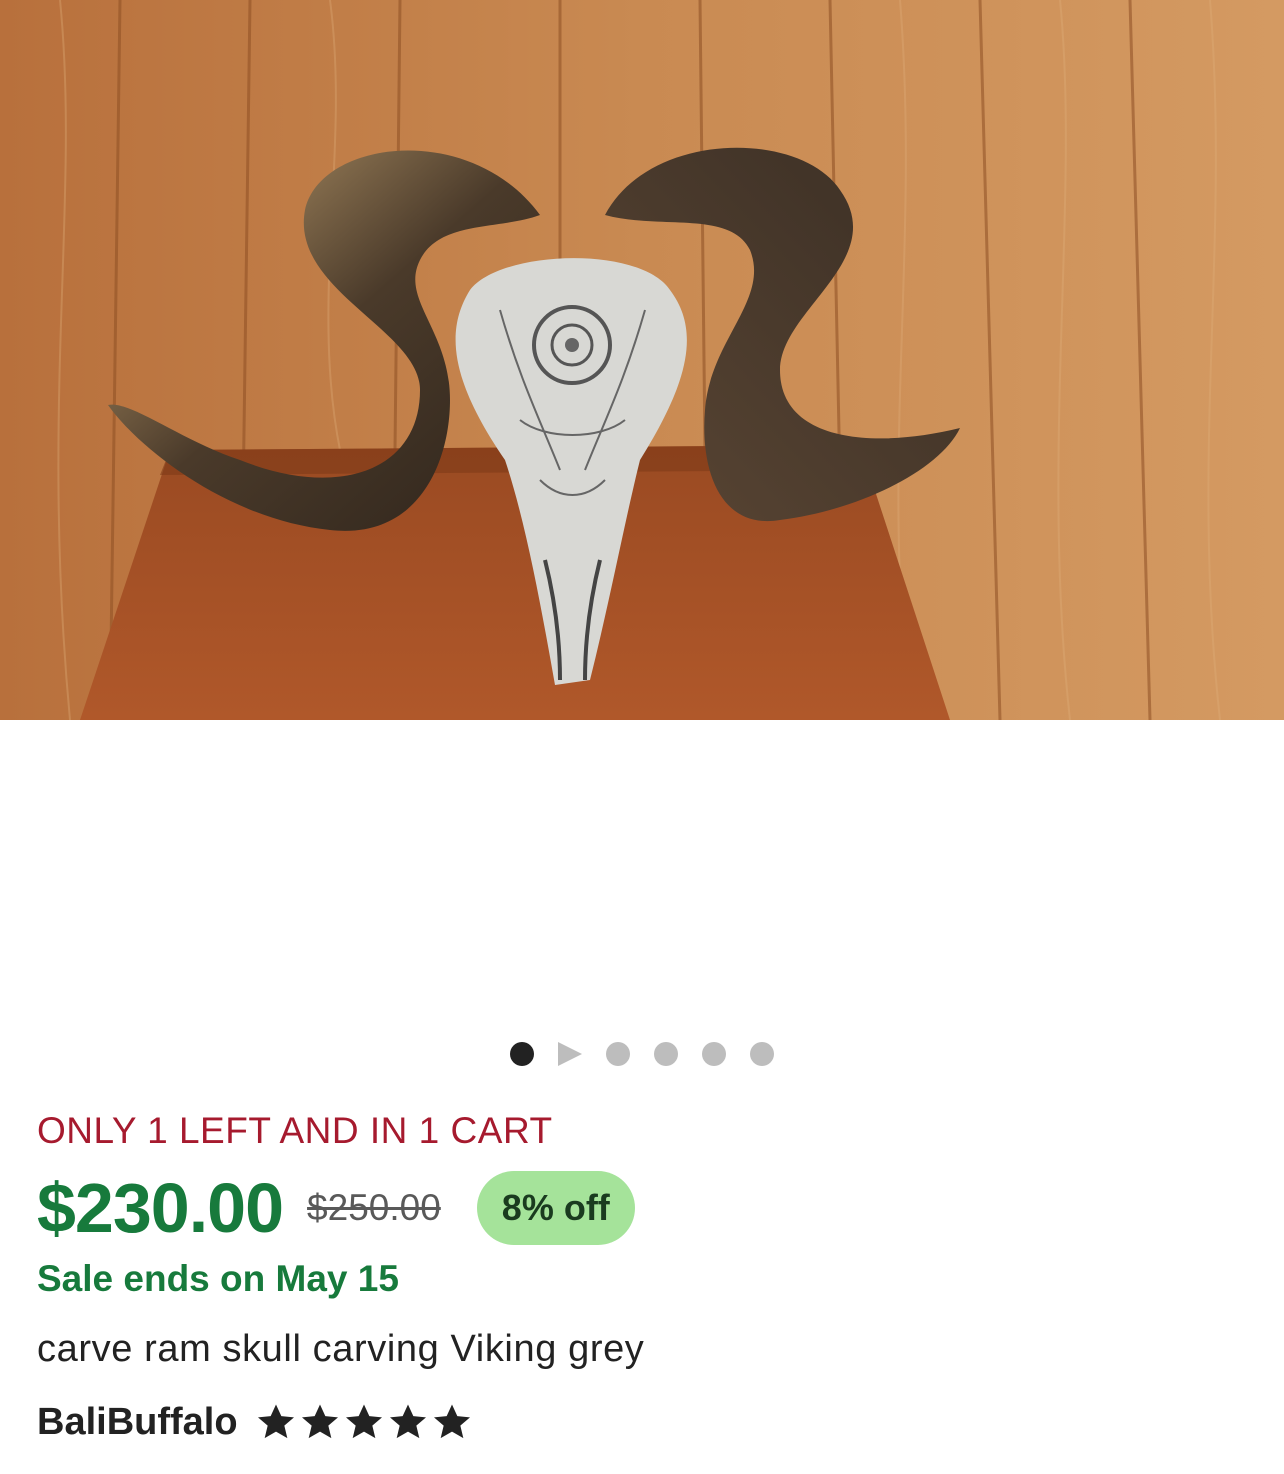  Describe the element at coordinates (218, 1278) in the screenshot. I see `sale-end-note: Sale ends on May 15` at that location.